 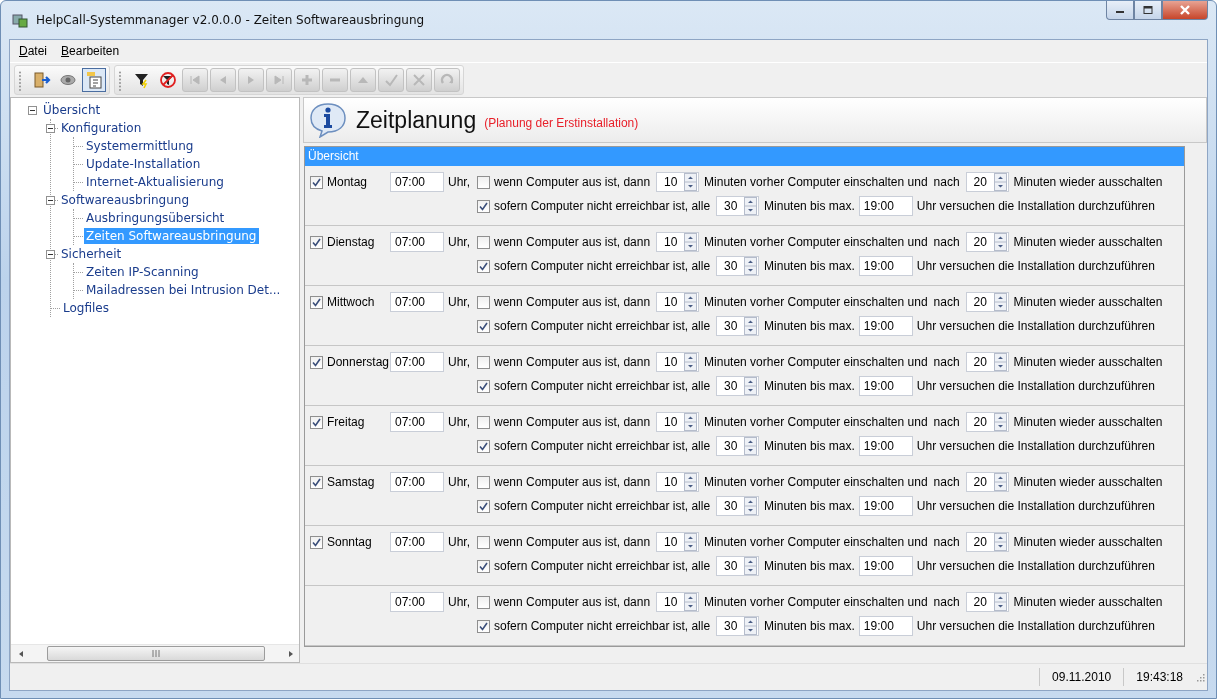 I want to click on tree-item: Übersicht, so click(x=72, y=110).